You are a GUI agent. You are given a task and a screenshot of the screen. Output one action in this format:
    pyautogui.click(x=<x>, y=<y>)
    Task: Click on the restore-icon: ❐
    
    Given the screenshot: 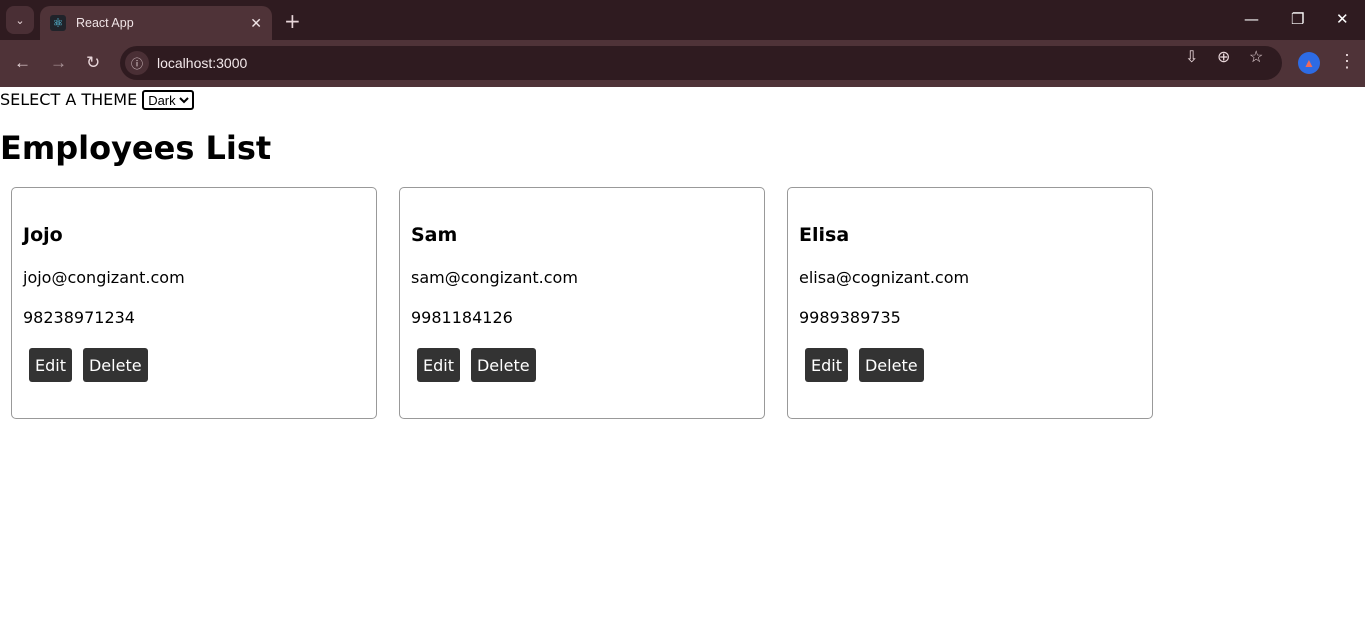 What is the action you would take?
    pyautogui.click(x=1297, y=19)
    